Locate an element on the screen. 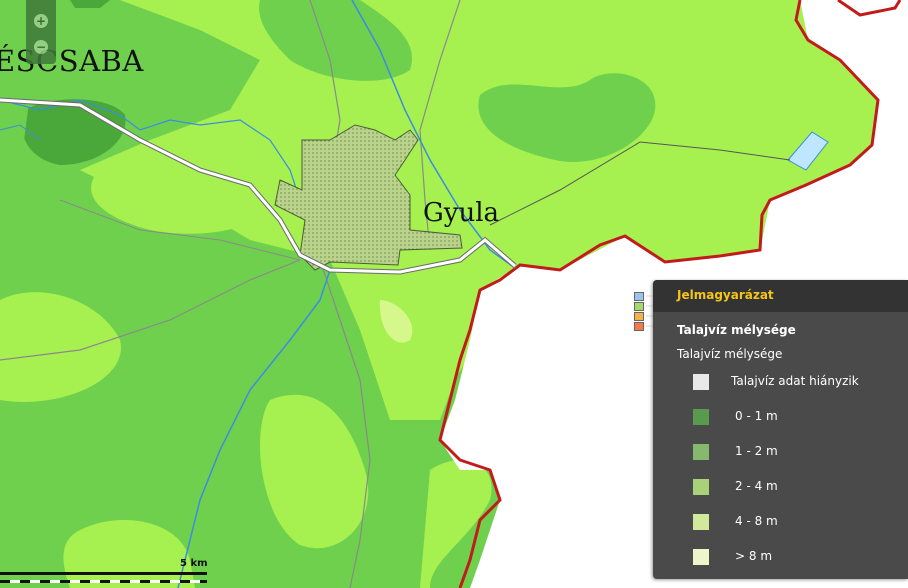  legend-item: 1 - 2 m is located at coordinates (793, 452).